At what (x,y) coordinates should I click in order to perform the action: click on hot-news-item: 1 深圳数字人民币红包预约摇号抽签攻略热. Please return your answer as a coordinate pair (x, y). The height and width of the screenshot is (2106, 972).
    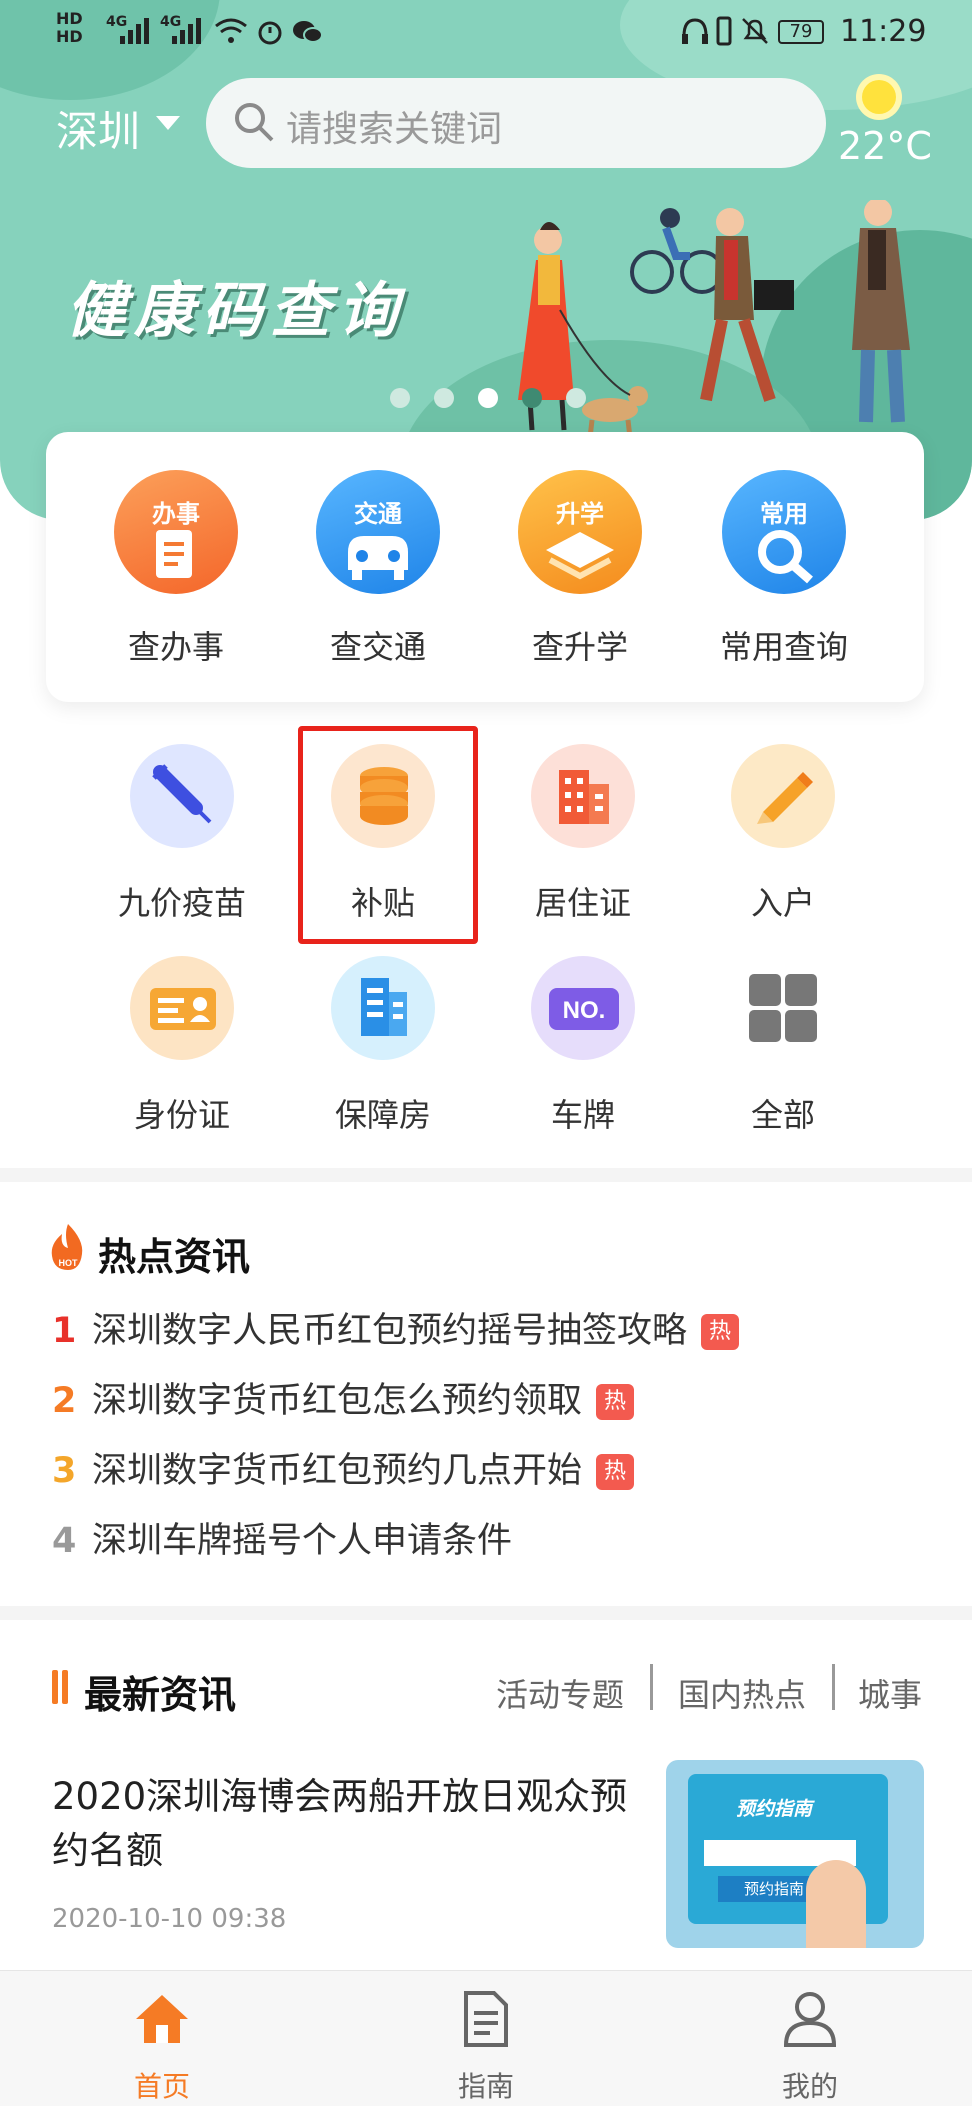
    Looking at the image, I should click on (396, 1327).